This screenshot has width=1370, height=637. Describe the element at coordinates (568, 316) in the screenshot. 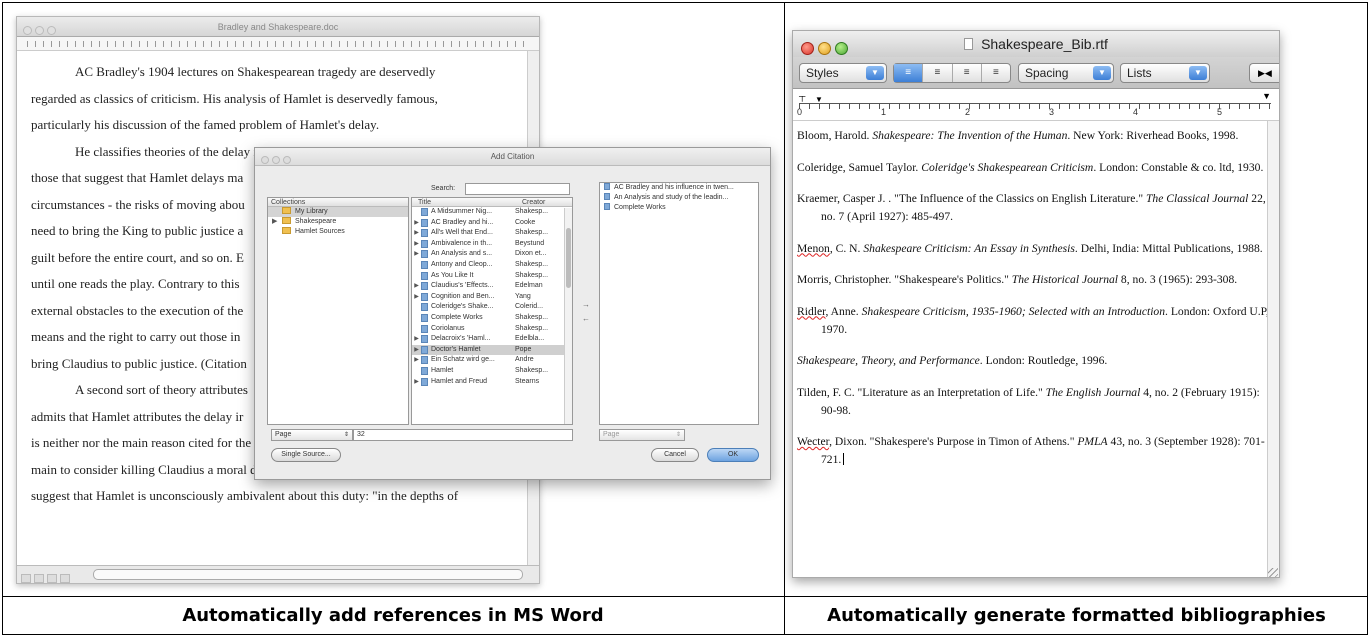

I see `items-scrollbar` at that location.